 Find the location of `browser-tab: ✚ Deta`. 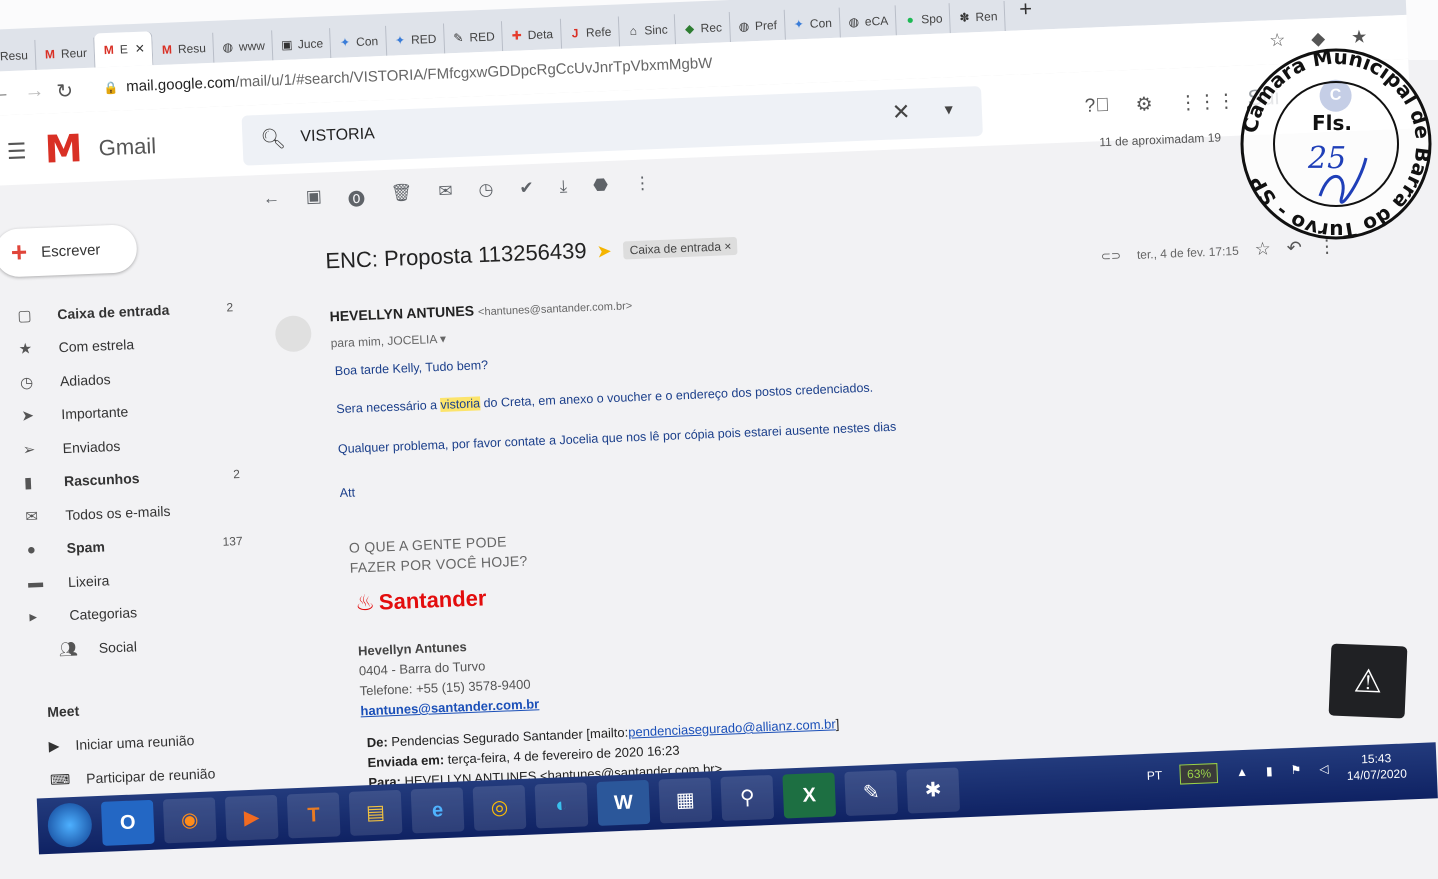

browser-tab: ✚ Deta is located at coordinates (532, 35).